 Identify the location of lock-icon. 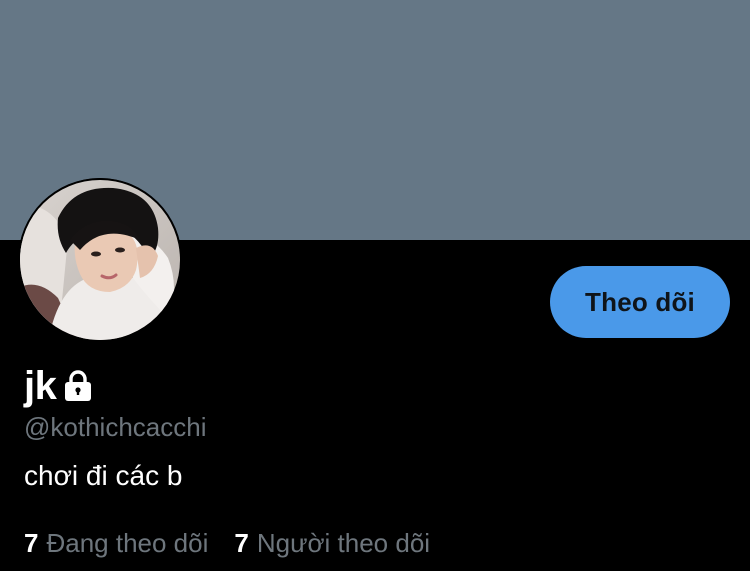
(78, 385).